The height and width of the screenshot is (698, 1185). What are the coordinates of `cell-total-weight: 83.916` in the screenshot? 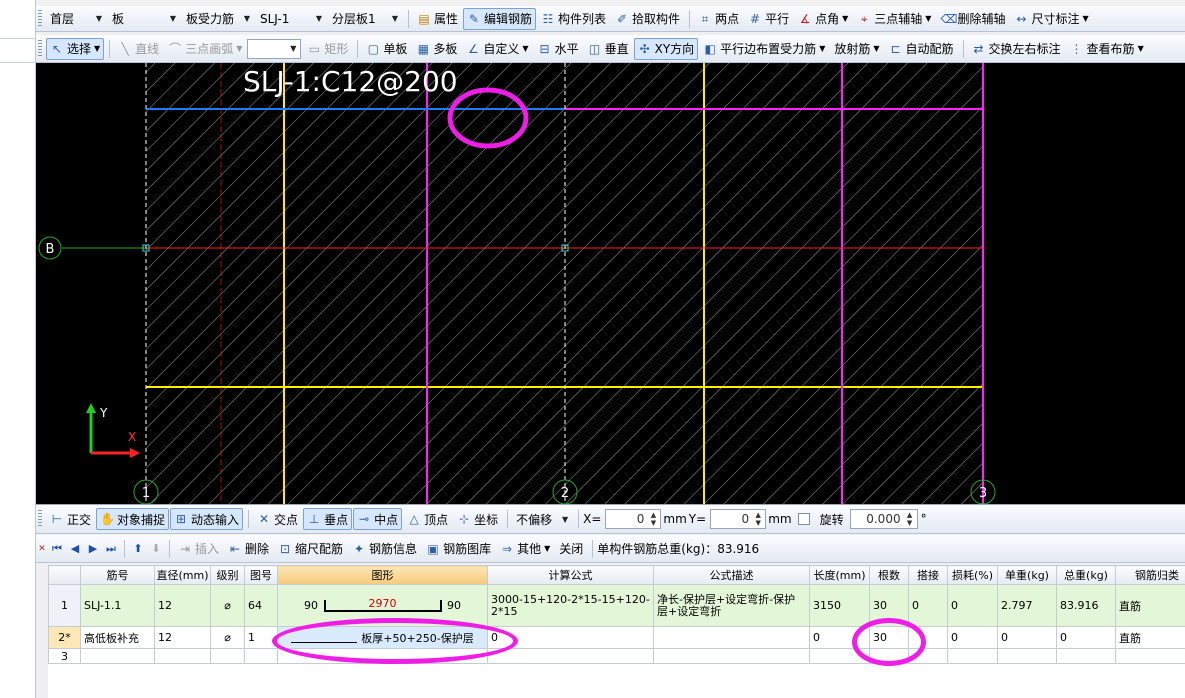 It's located at (1086, 605).